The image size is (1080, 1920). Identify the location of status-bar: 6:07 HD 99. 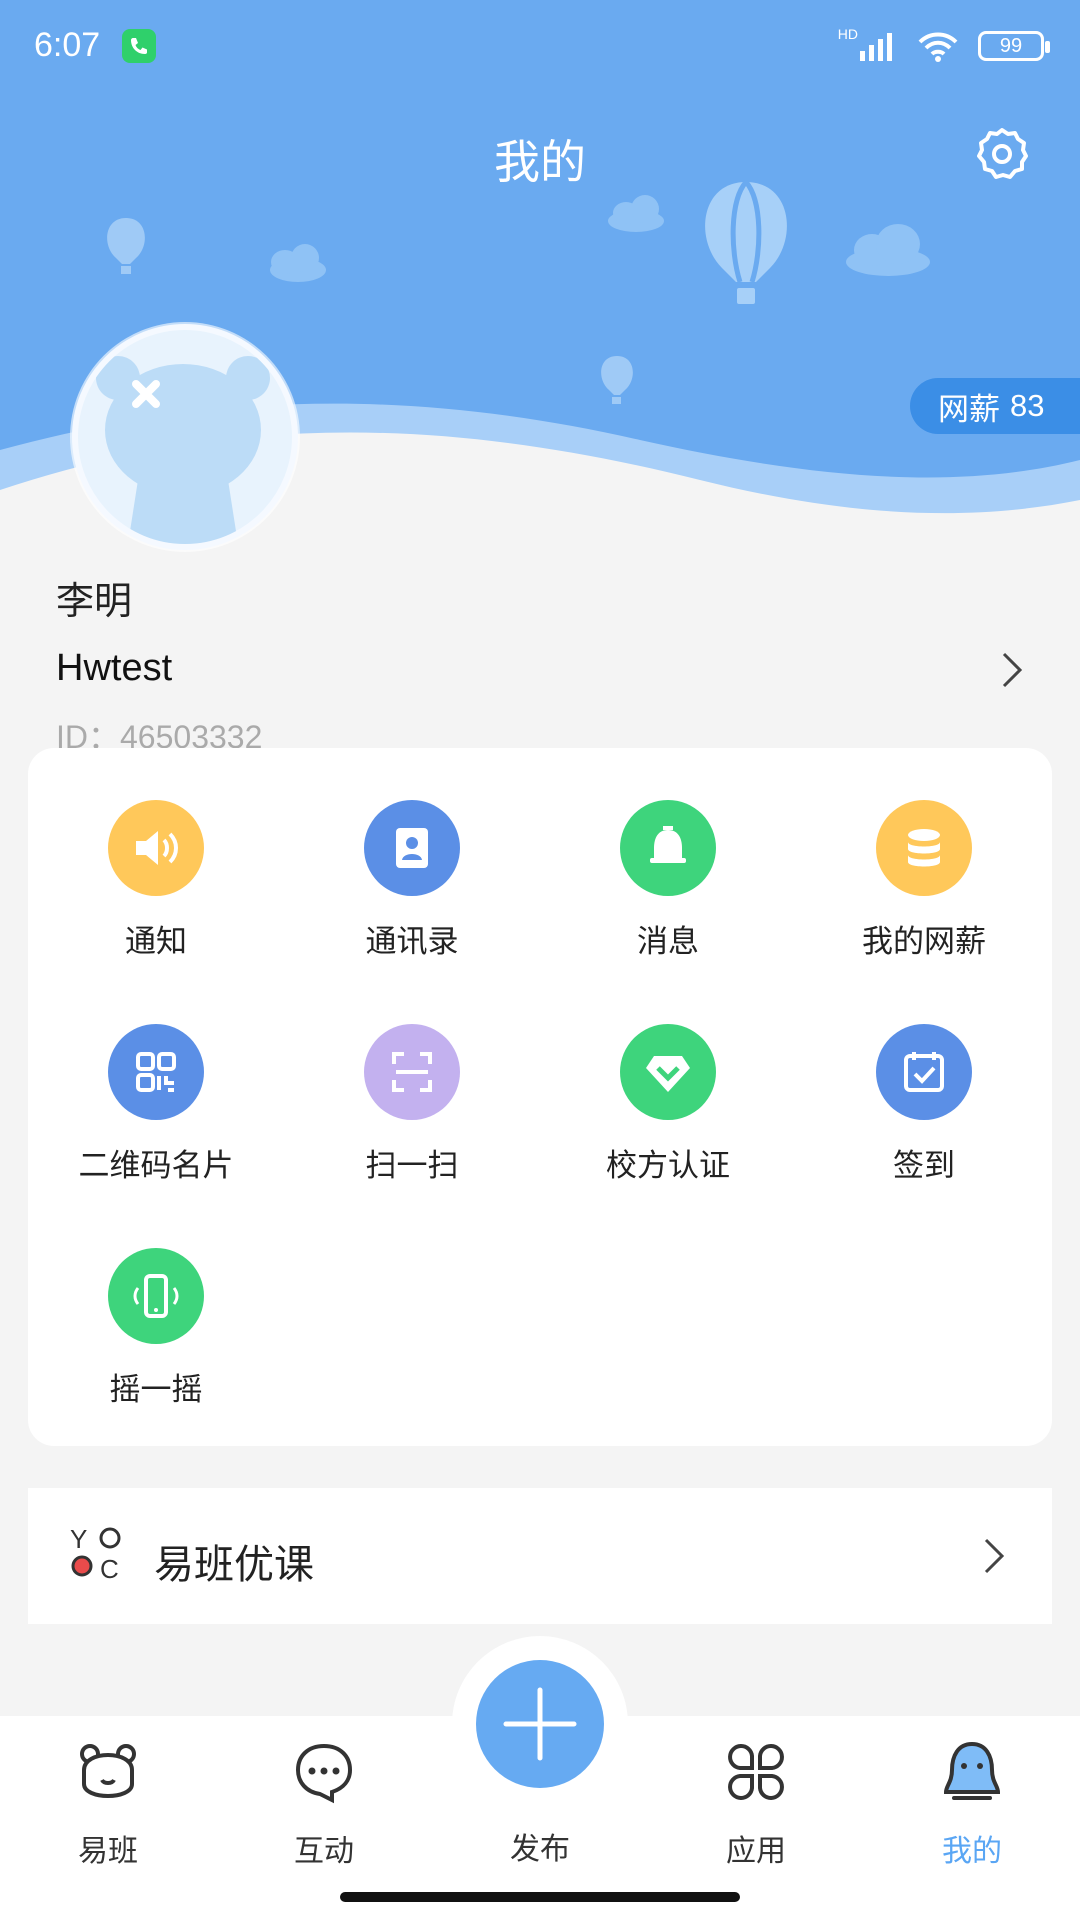
(540, 46).